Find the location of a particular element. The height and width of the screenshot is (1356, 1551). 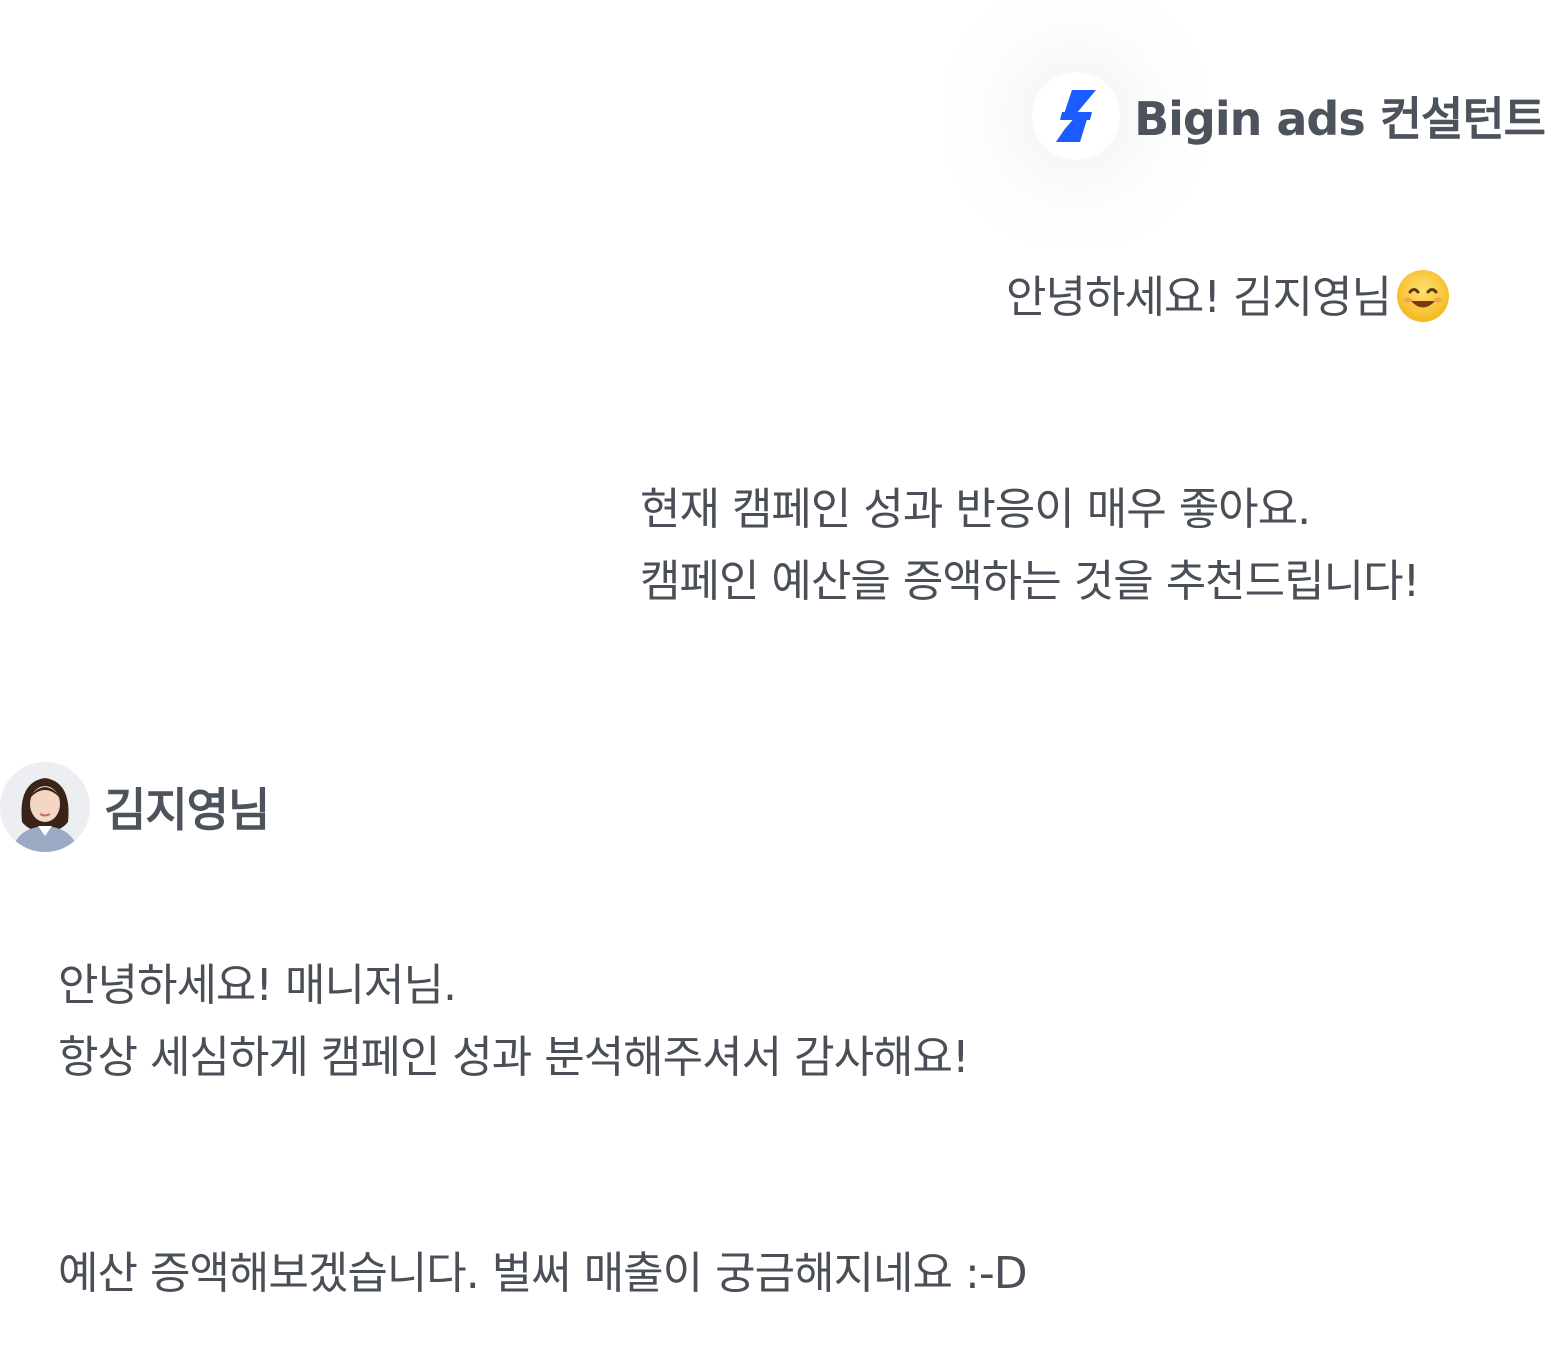

consultant-name: Bigin ads 컨설턴트 is located at coordinates (1340, 119).